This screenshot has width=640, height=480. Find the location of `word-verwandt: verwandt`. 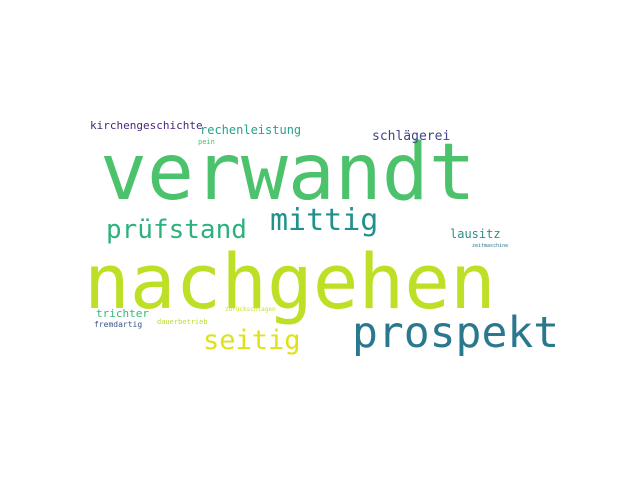

word-verwandt: verwandt is located at coordinates (288, 173).